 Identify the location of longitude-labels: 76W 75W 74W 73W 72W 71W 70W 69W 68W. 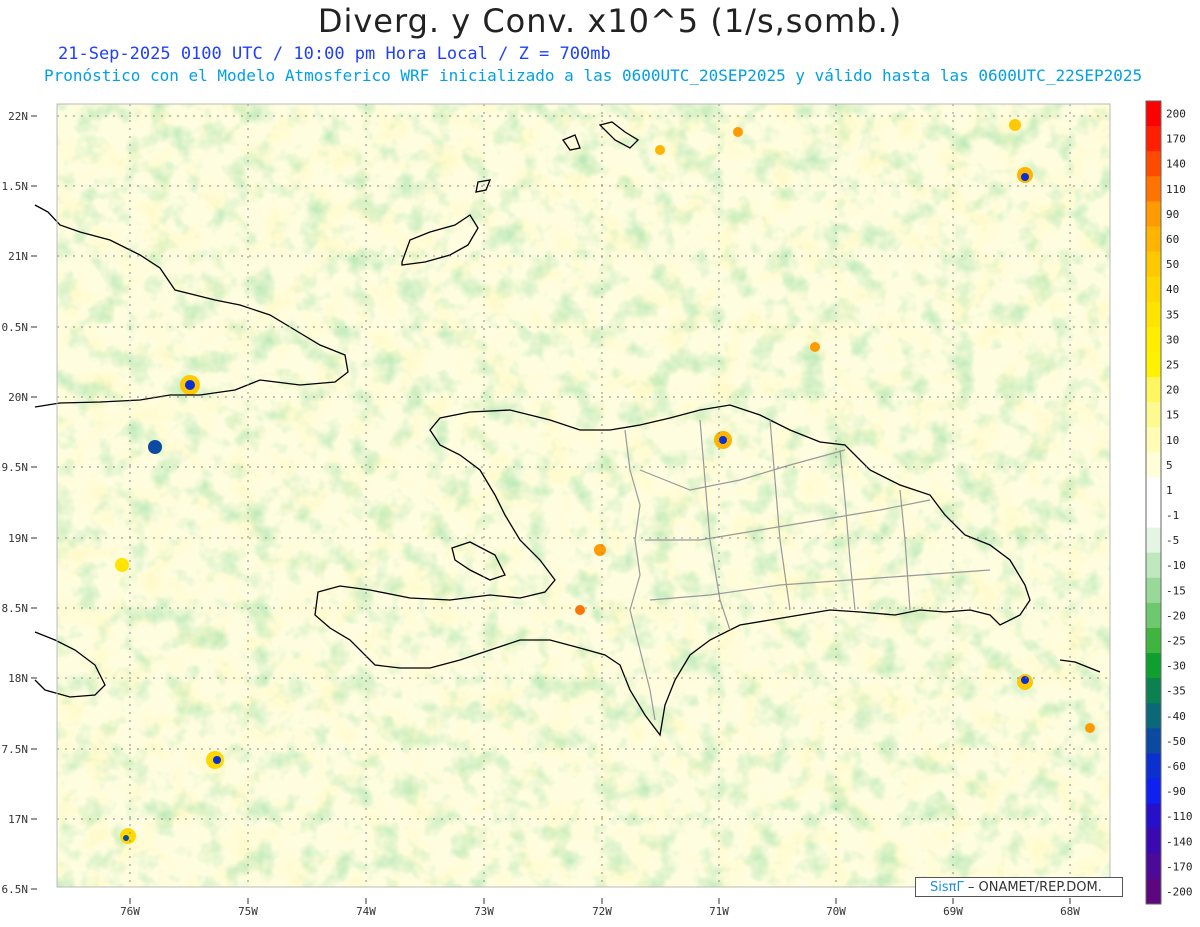
(600, 911).